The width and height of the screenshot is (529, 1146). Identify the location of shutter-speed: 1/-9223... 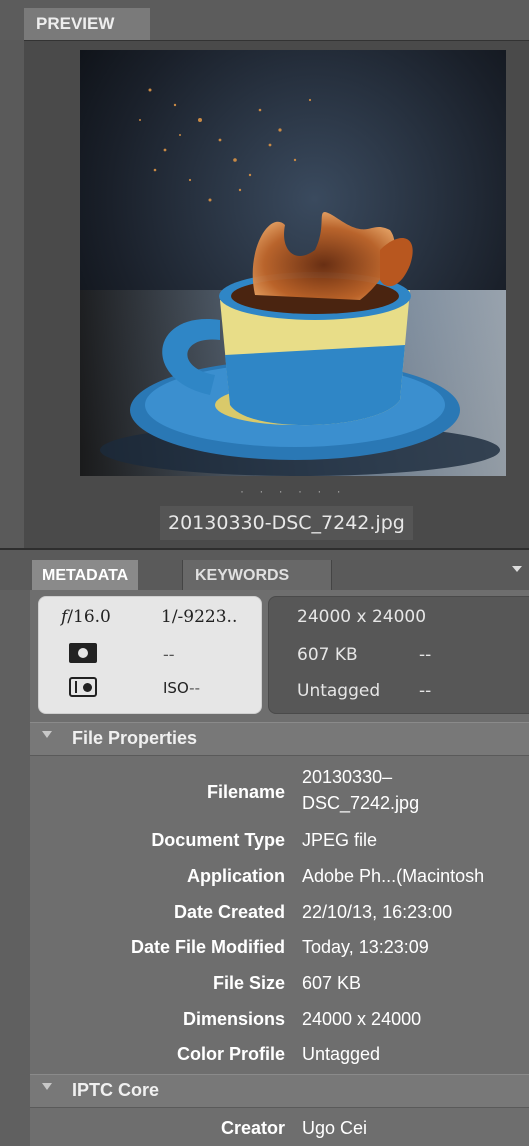
(199, 617).